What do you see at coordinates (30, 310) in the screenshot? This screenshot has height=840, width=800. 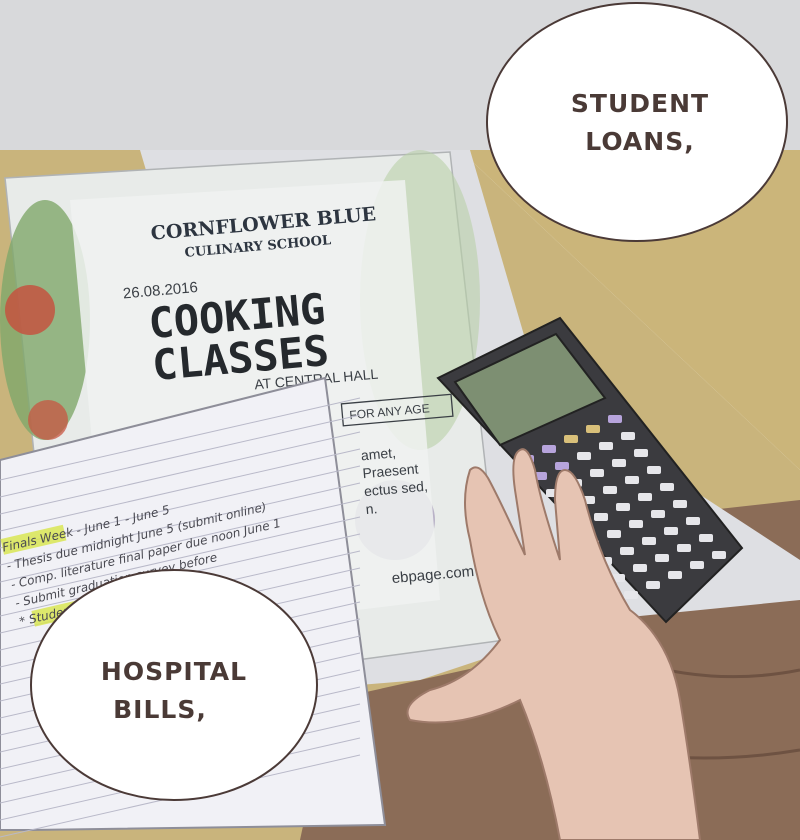 I see `tomato-photo` at bounding box center [30, 310].